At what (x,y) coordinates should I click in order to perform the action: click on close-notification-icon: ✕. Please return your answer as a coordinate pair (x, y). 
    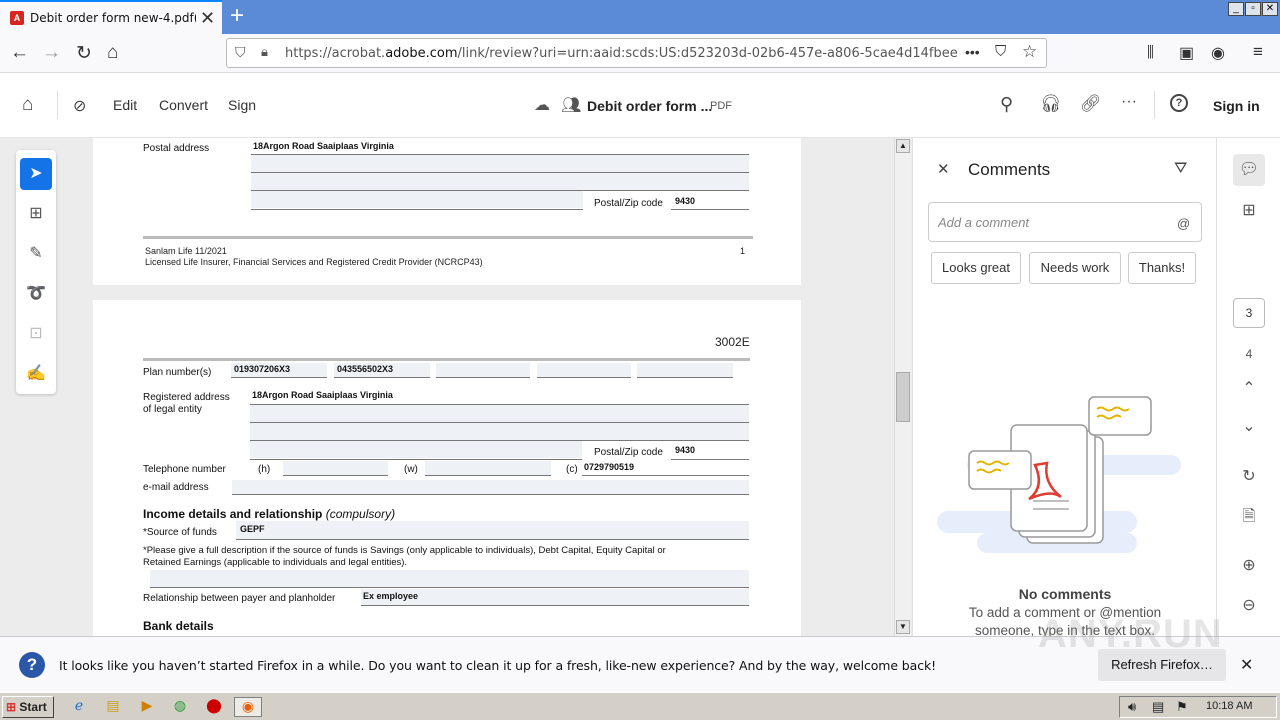
    Looking at the image, I should click on (1246, 665).